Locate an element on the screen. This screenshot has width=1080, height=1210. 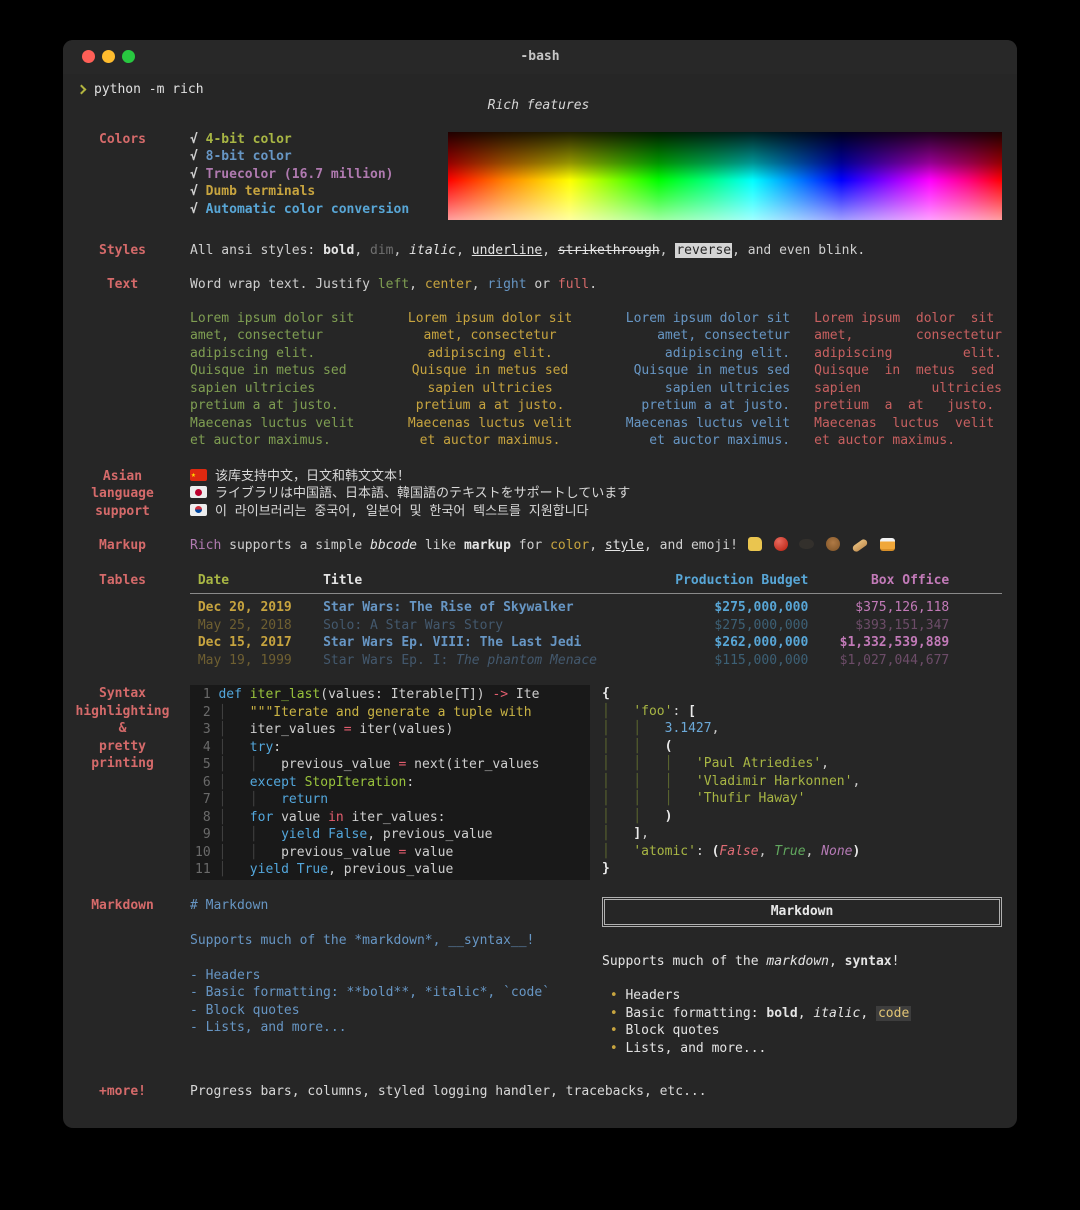
shell-prompt: python -m rich is located at coordinates (538, 89).